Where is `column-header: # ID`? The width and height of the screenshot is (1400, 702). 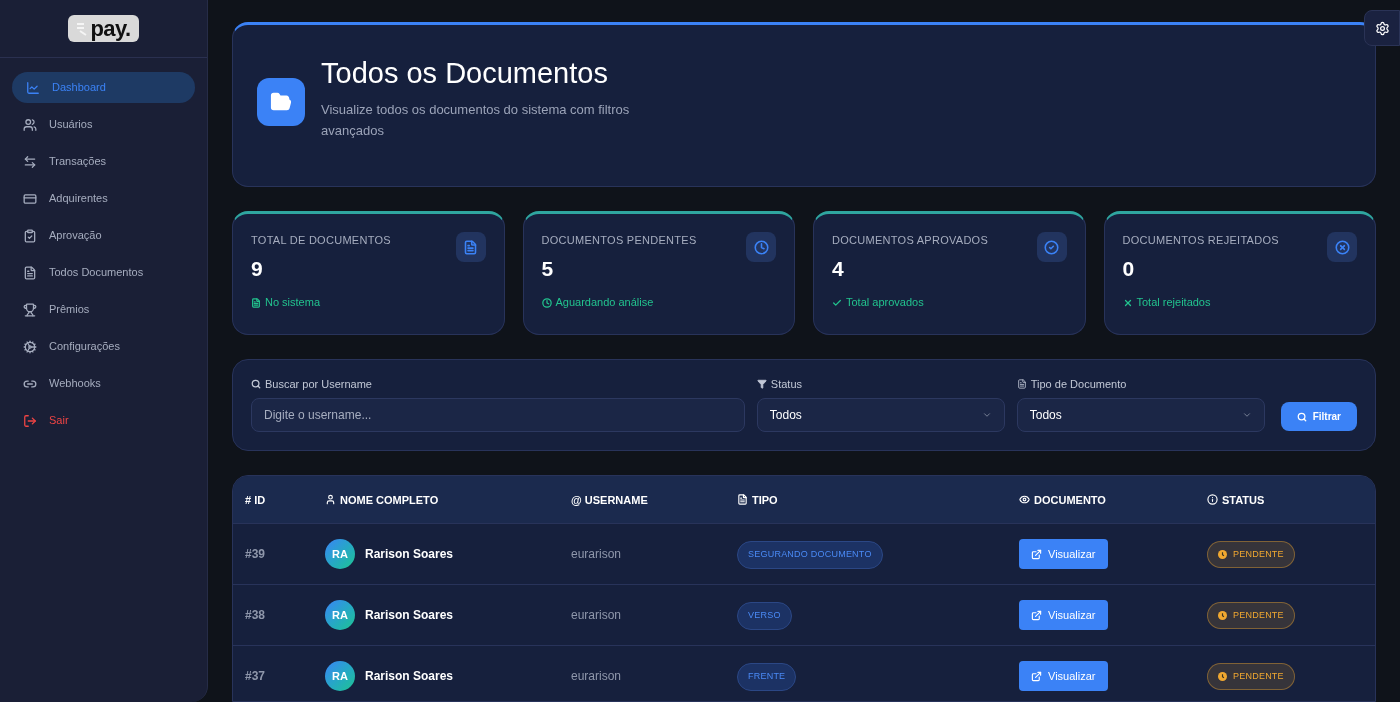
column-header: # ID is located at coordinates (255, 500).